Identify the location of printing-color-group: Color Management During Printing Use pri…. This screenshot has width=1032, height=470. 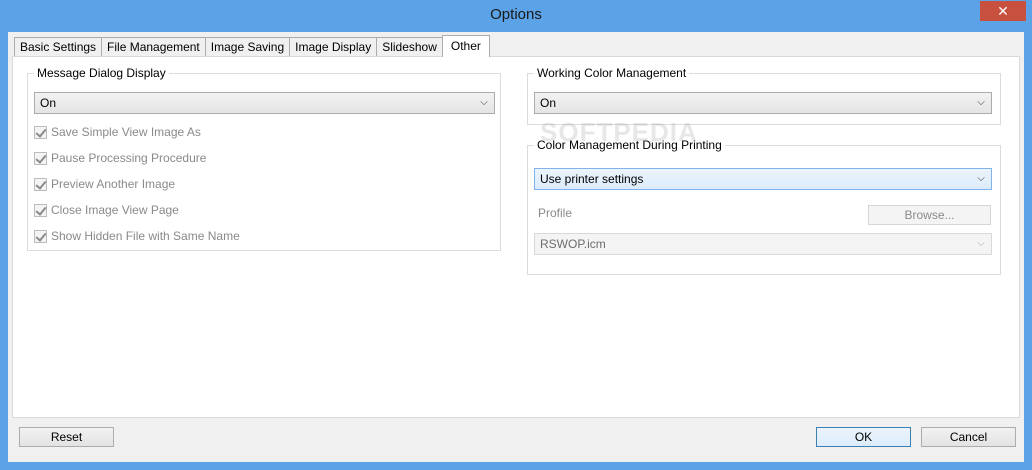
(764, 206).